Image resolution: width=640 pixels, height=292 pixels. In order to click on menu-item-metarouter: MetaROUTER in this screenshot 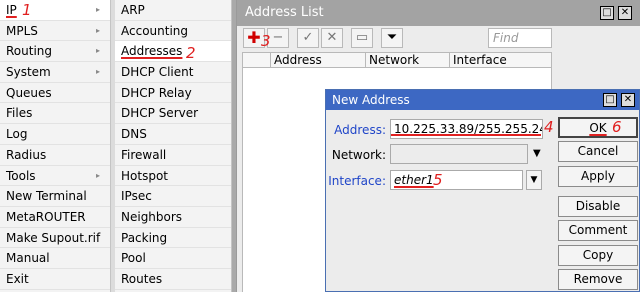, I will do `click(55, 217)`.